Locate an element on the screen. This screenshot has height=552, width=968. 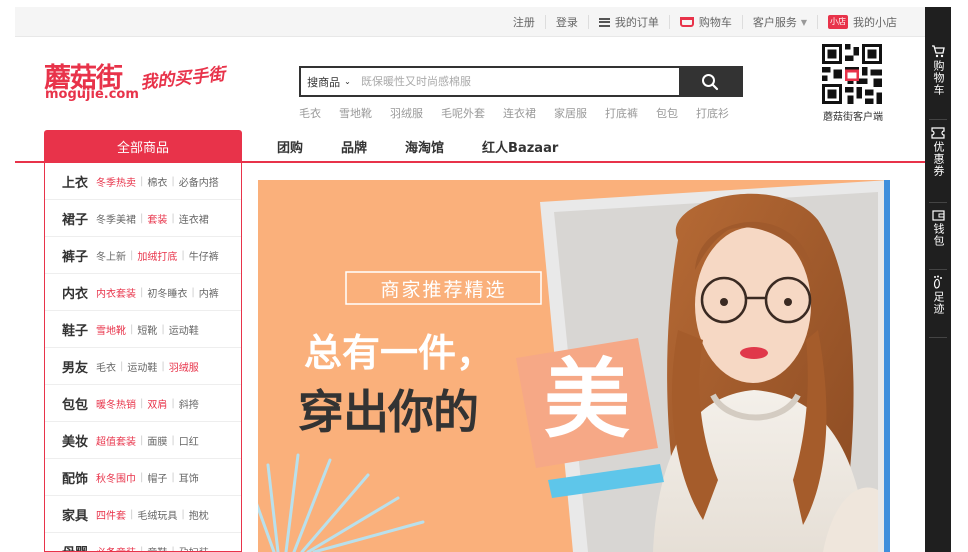
my-shop-link: 小店 我的小店 is located at coordinates (862, 22).